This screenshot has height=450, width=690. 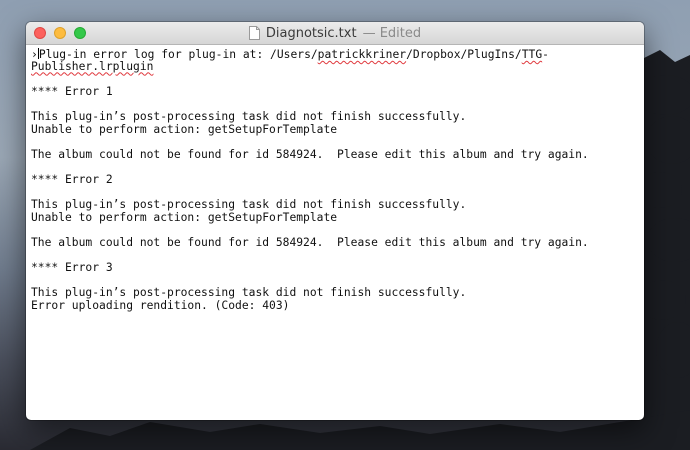 I want to click on error-header: **** Error 1, so click(x=72, y=91).